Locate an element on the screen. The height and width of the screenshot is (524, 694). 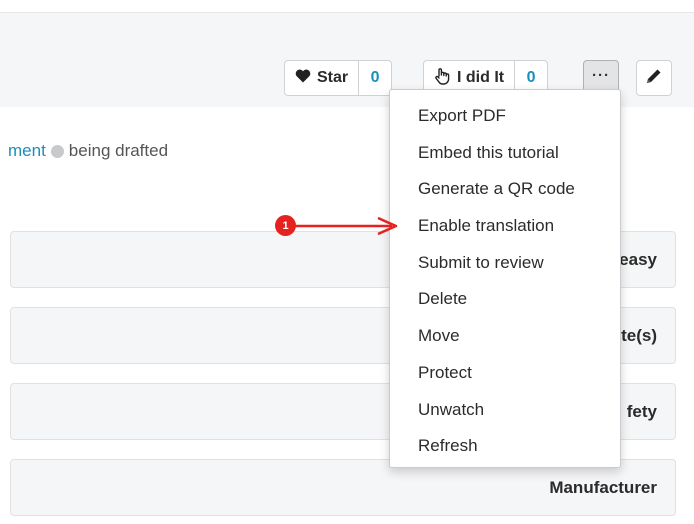
menu-item-export-pdf: Export PDF is located at coordinates (505, 116).